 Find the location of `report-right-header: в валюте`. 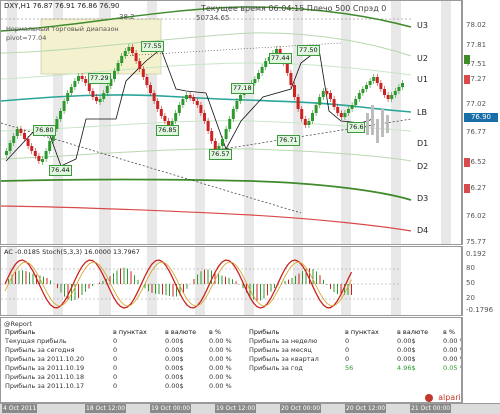

report-right-header: в валюте is located at coordinates (413, 332).